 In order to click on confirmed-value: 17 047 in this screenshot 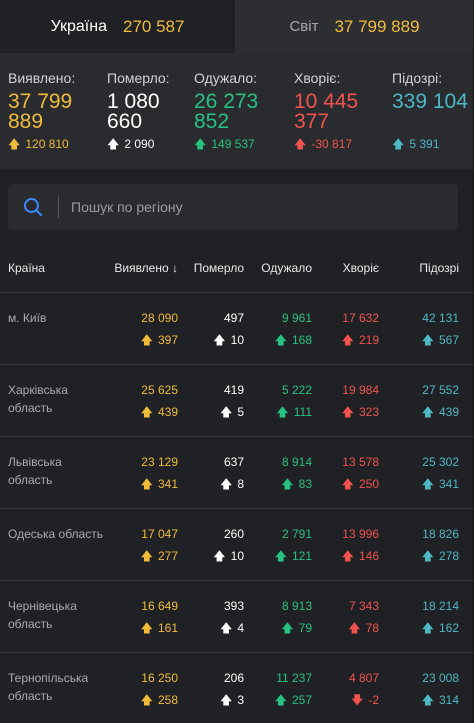, I will do `click(159, 534)`.